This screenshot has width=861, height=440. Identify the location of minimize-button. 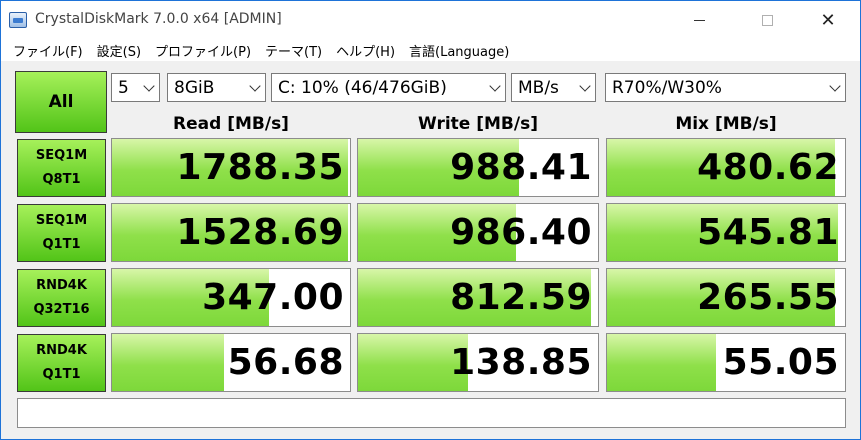
(699, 20).